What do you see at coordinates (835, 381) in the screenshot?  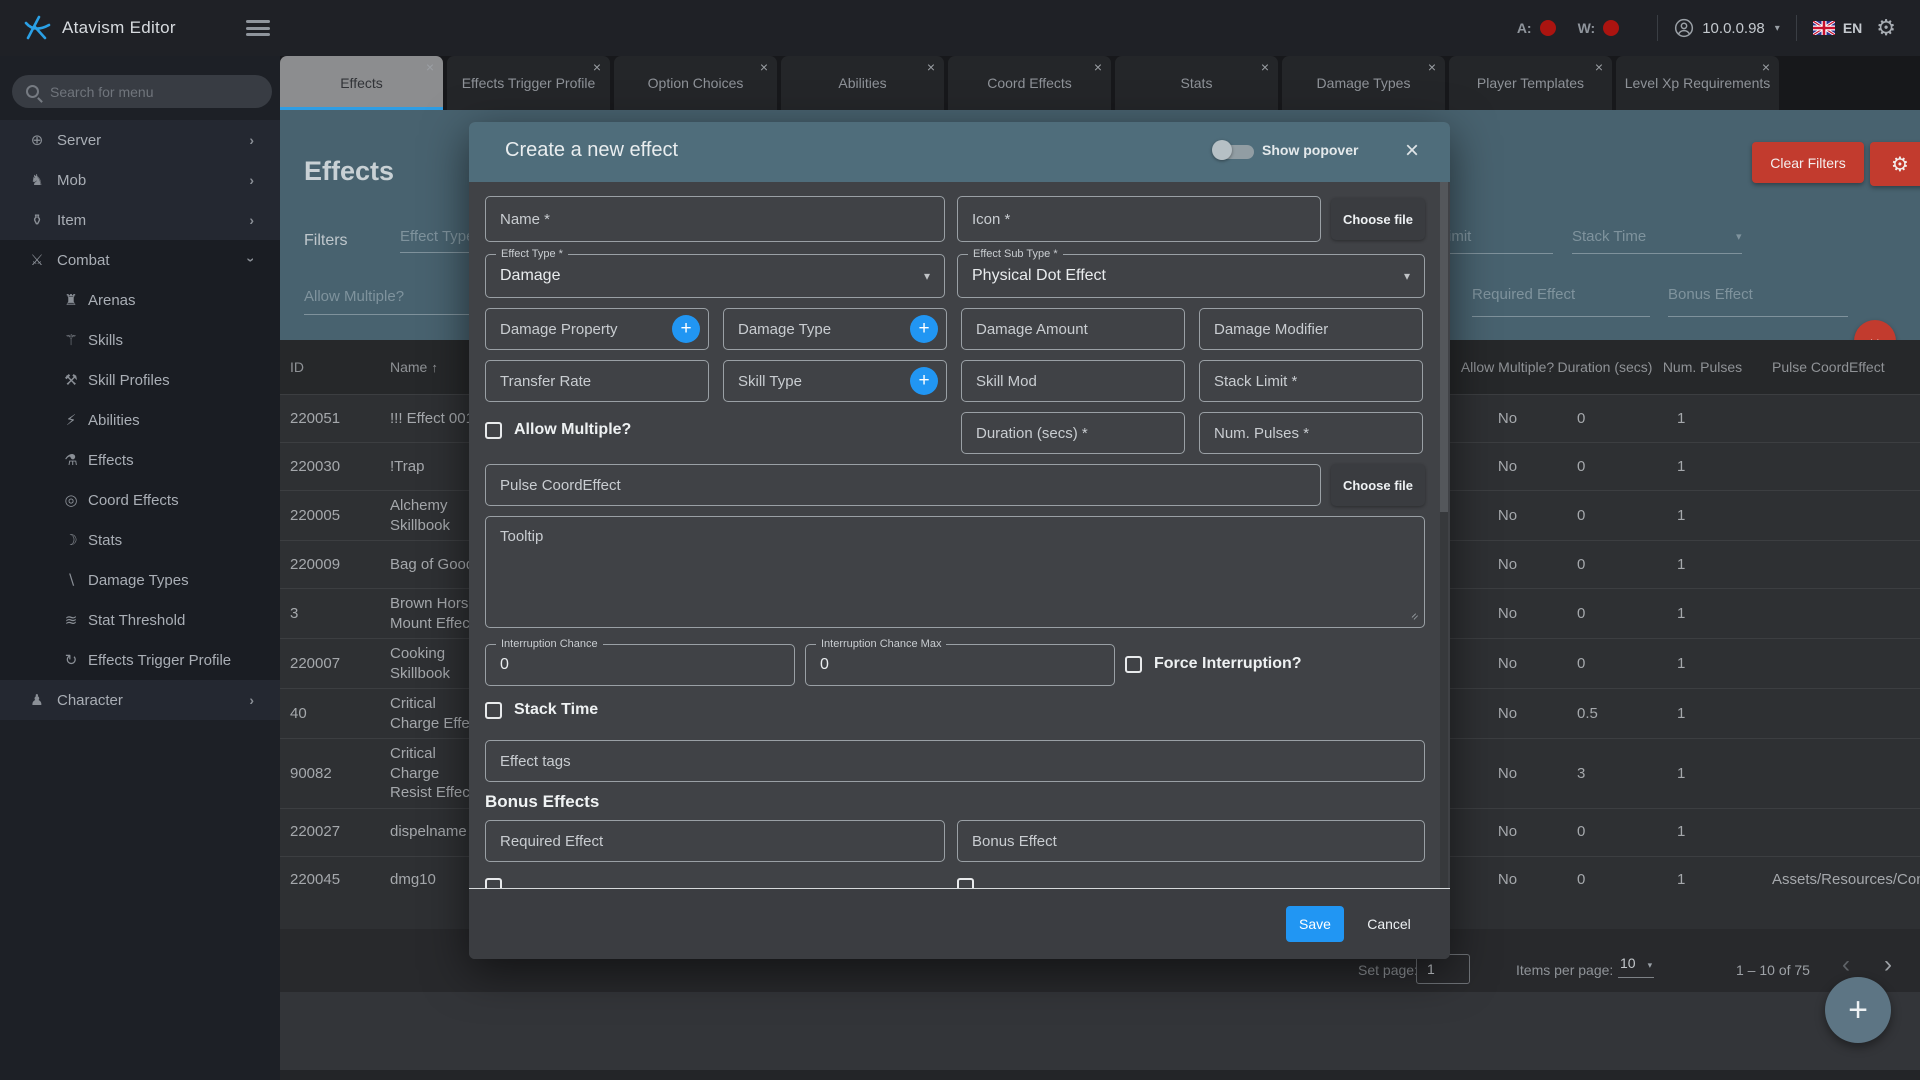 I see `skill-type-field: Skill Type +` at bounding box center [835, 381].